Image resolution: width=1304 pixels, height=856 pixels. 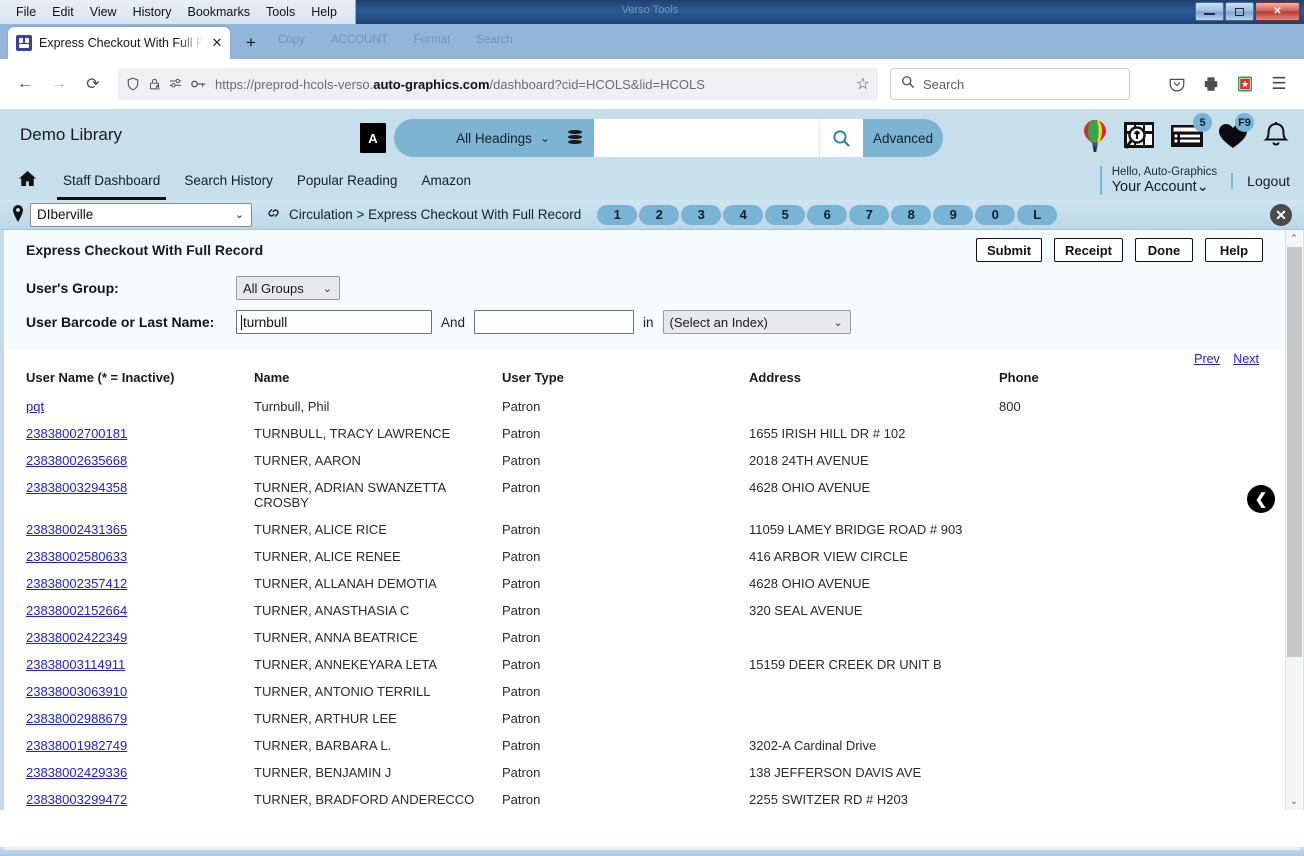 I want to click on scroll-down-arrow: ⌄, so click(x=1294, y=801).